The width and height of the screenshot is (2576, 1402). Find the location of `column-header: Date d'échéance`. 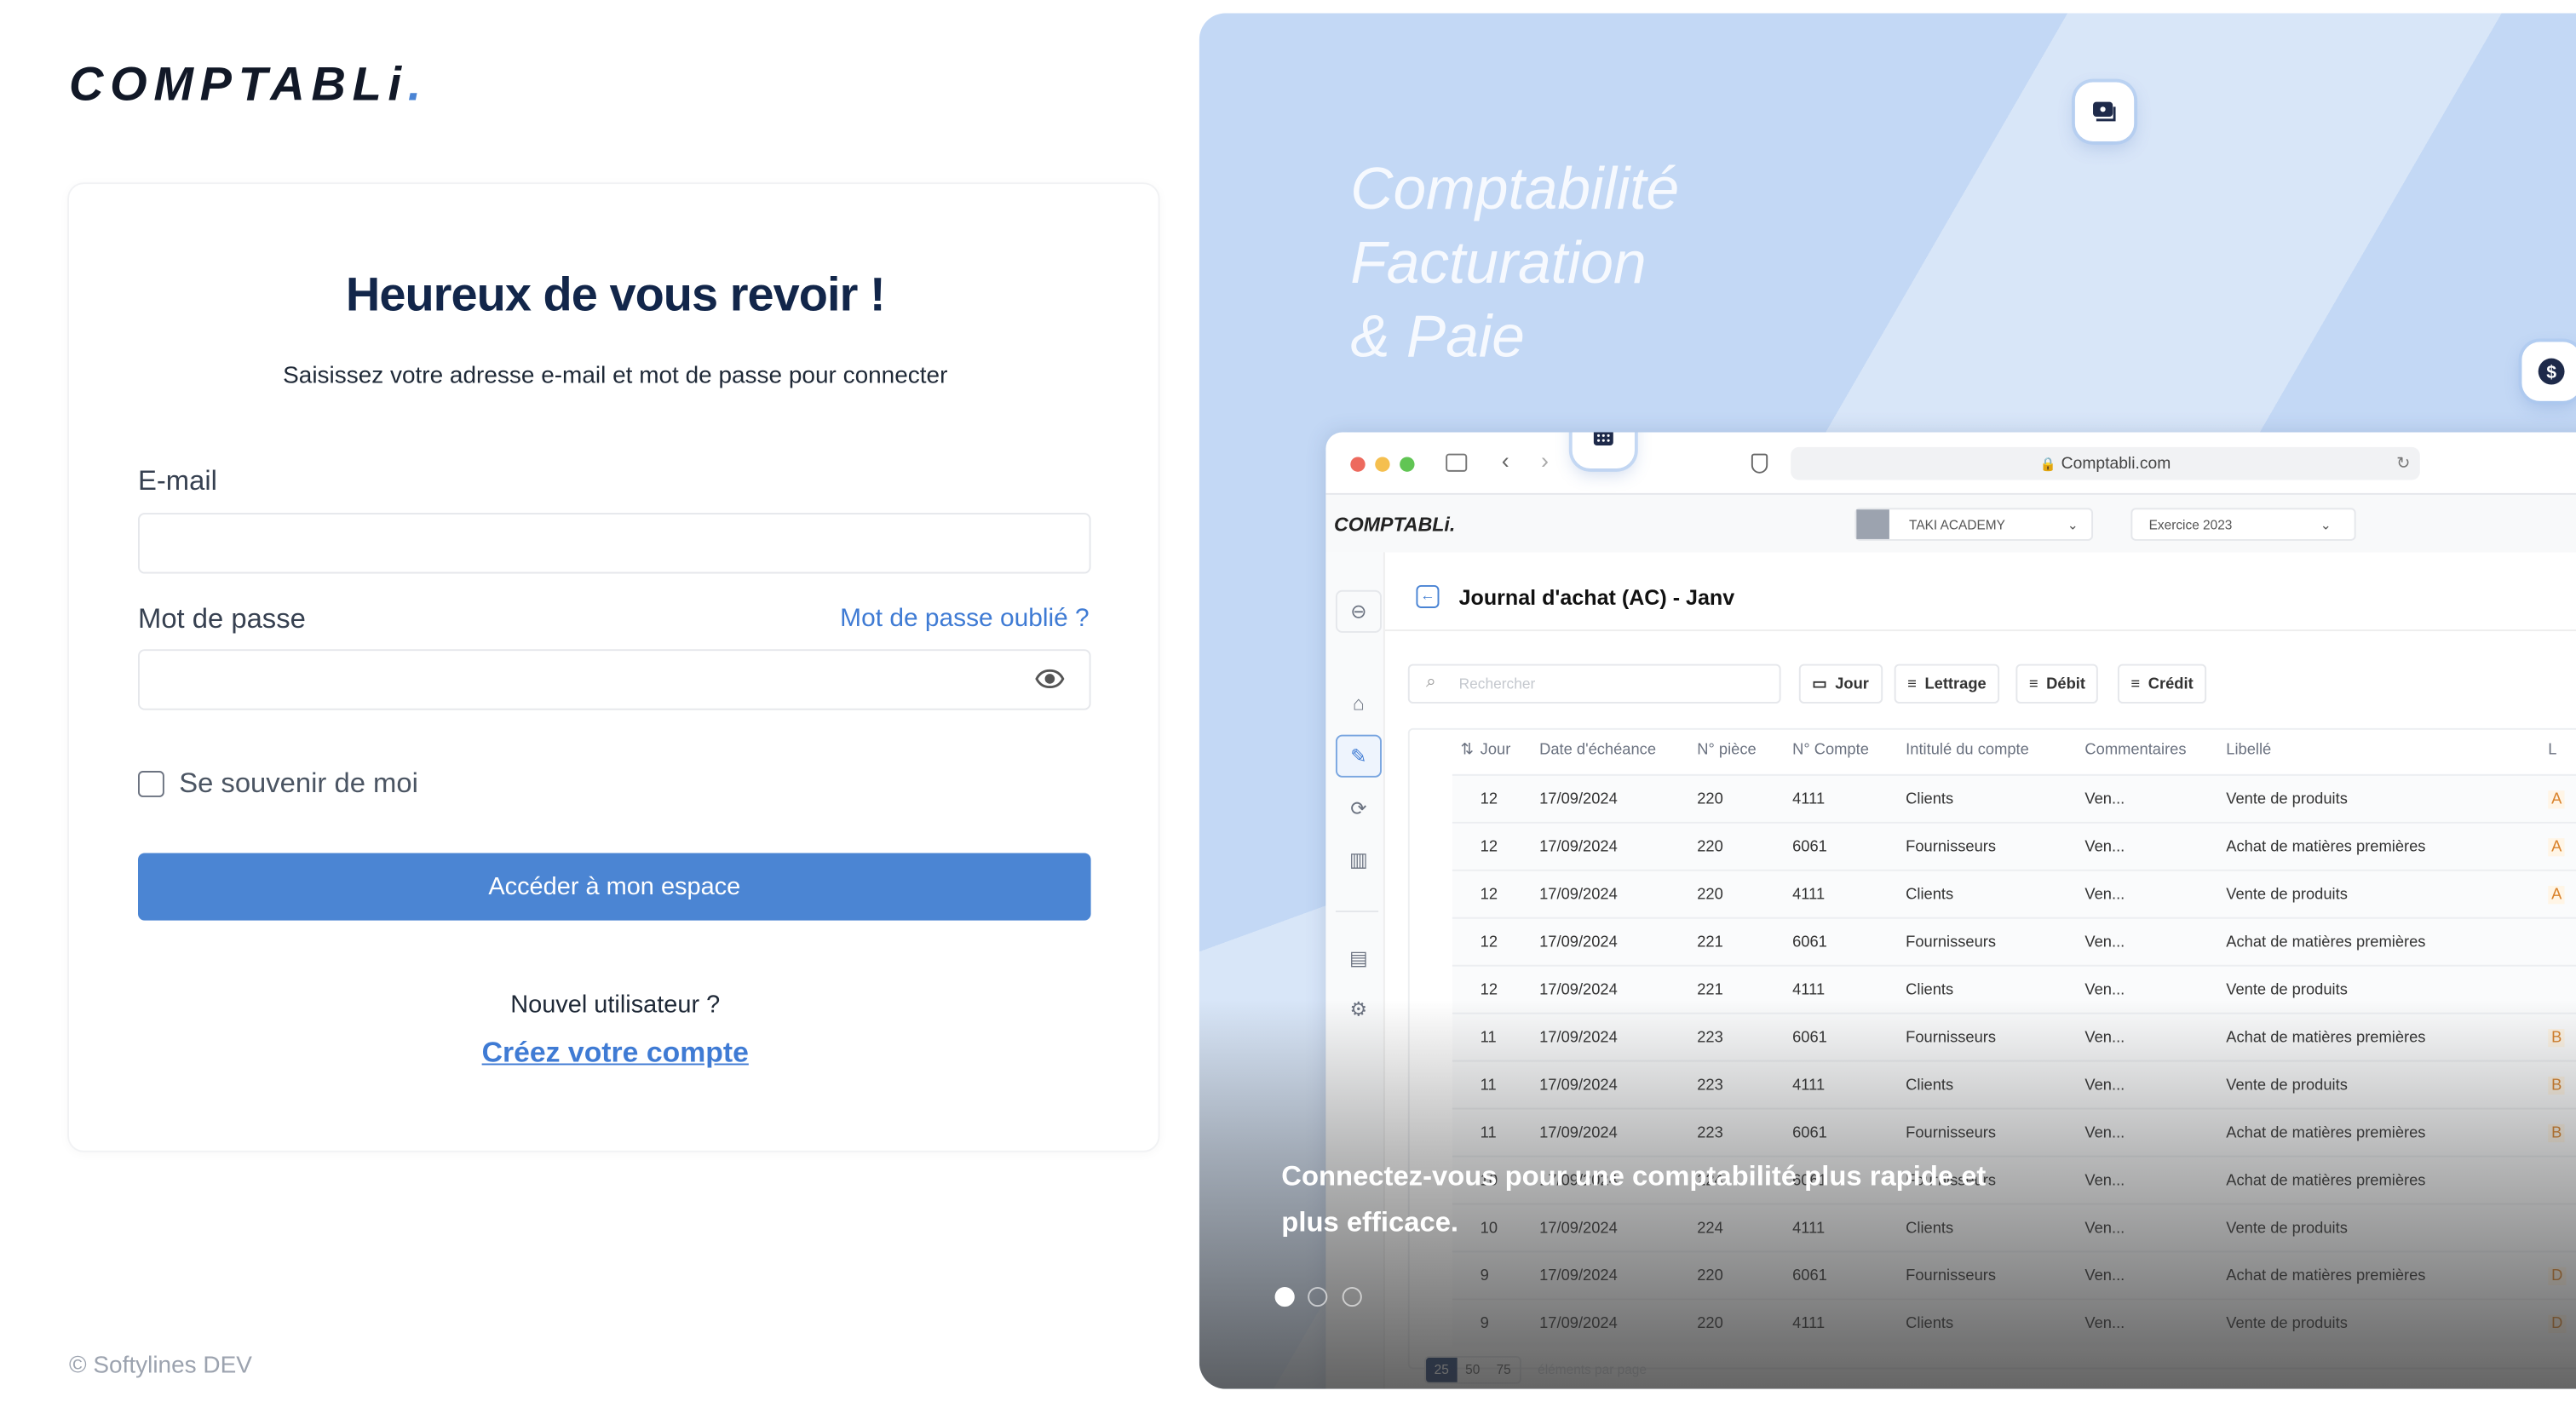

column-header: Date d'échéance is located at coordinates (1598, 750).